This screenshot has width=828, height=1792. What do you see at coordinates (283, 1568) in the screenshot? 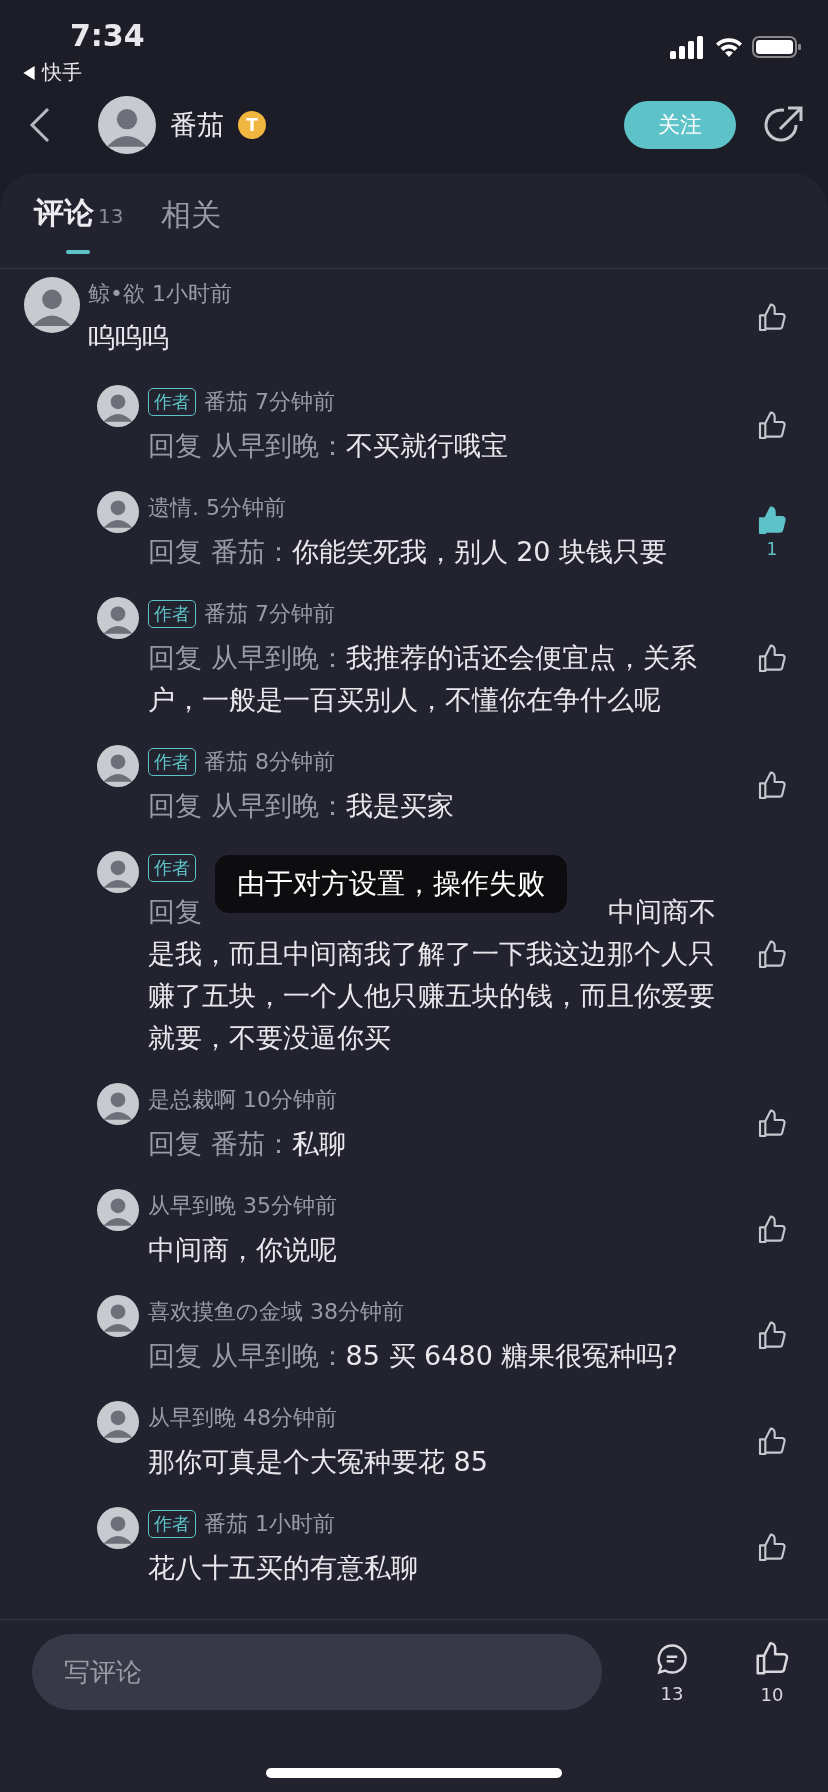
I see `comment-text: 花八十五买的有意私聊` at bounding box center [283, 1568].